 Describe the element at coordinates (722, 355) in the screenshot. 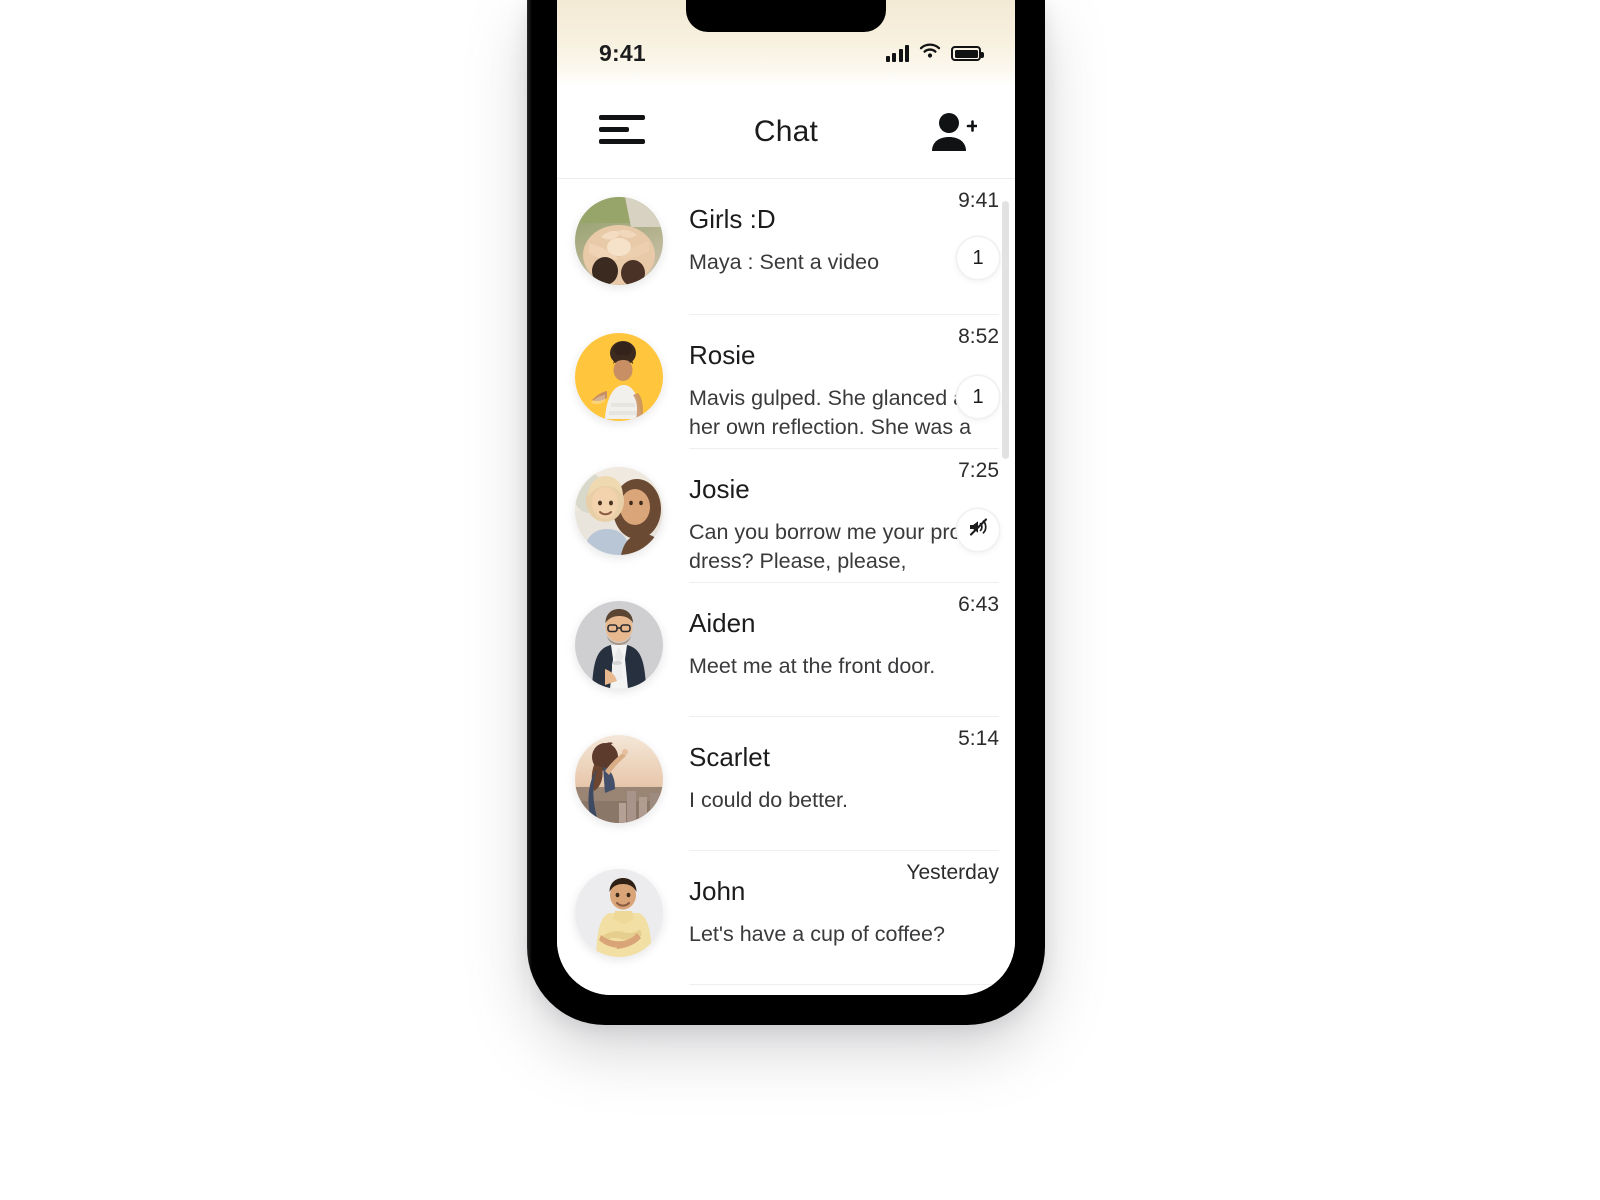

I see `chat-name: Rosie` at that location.